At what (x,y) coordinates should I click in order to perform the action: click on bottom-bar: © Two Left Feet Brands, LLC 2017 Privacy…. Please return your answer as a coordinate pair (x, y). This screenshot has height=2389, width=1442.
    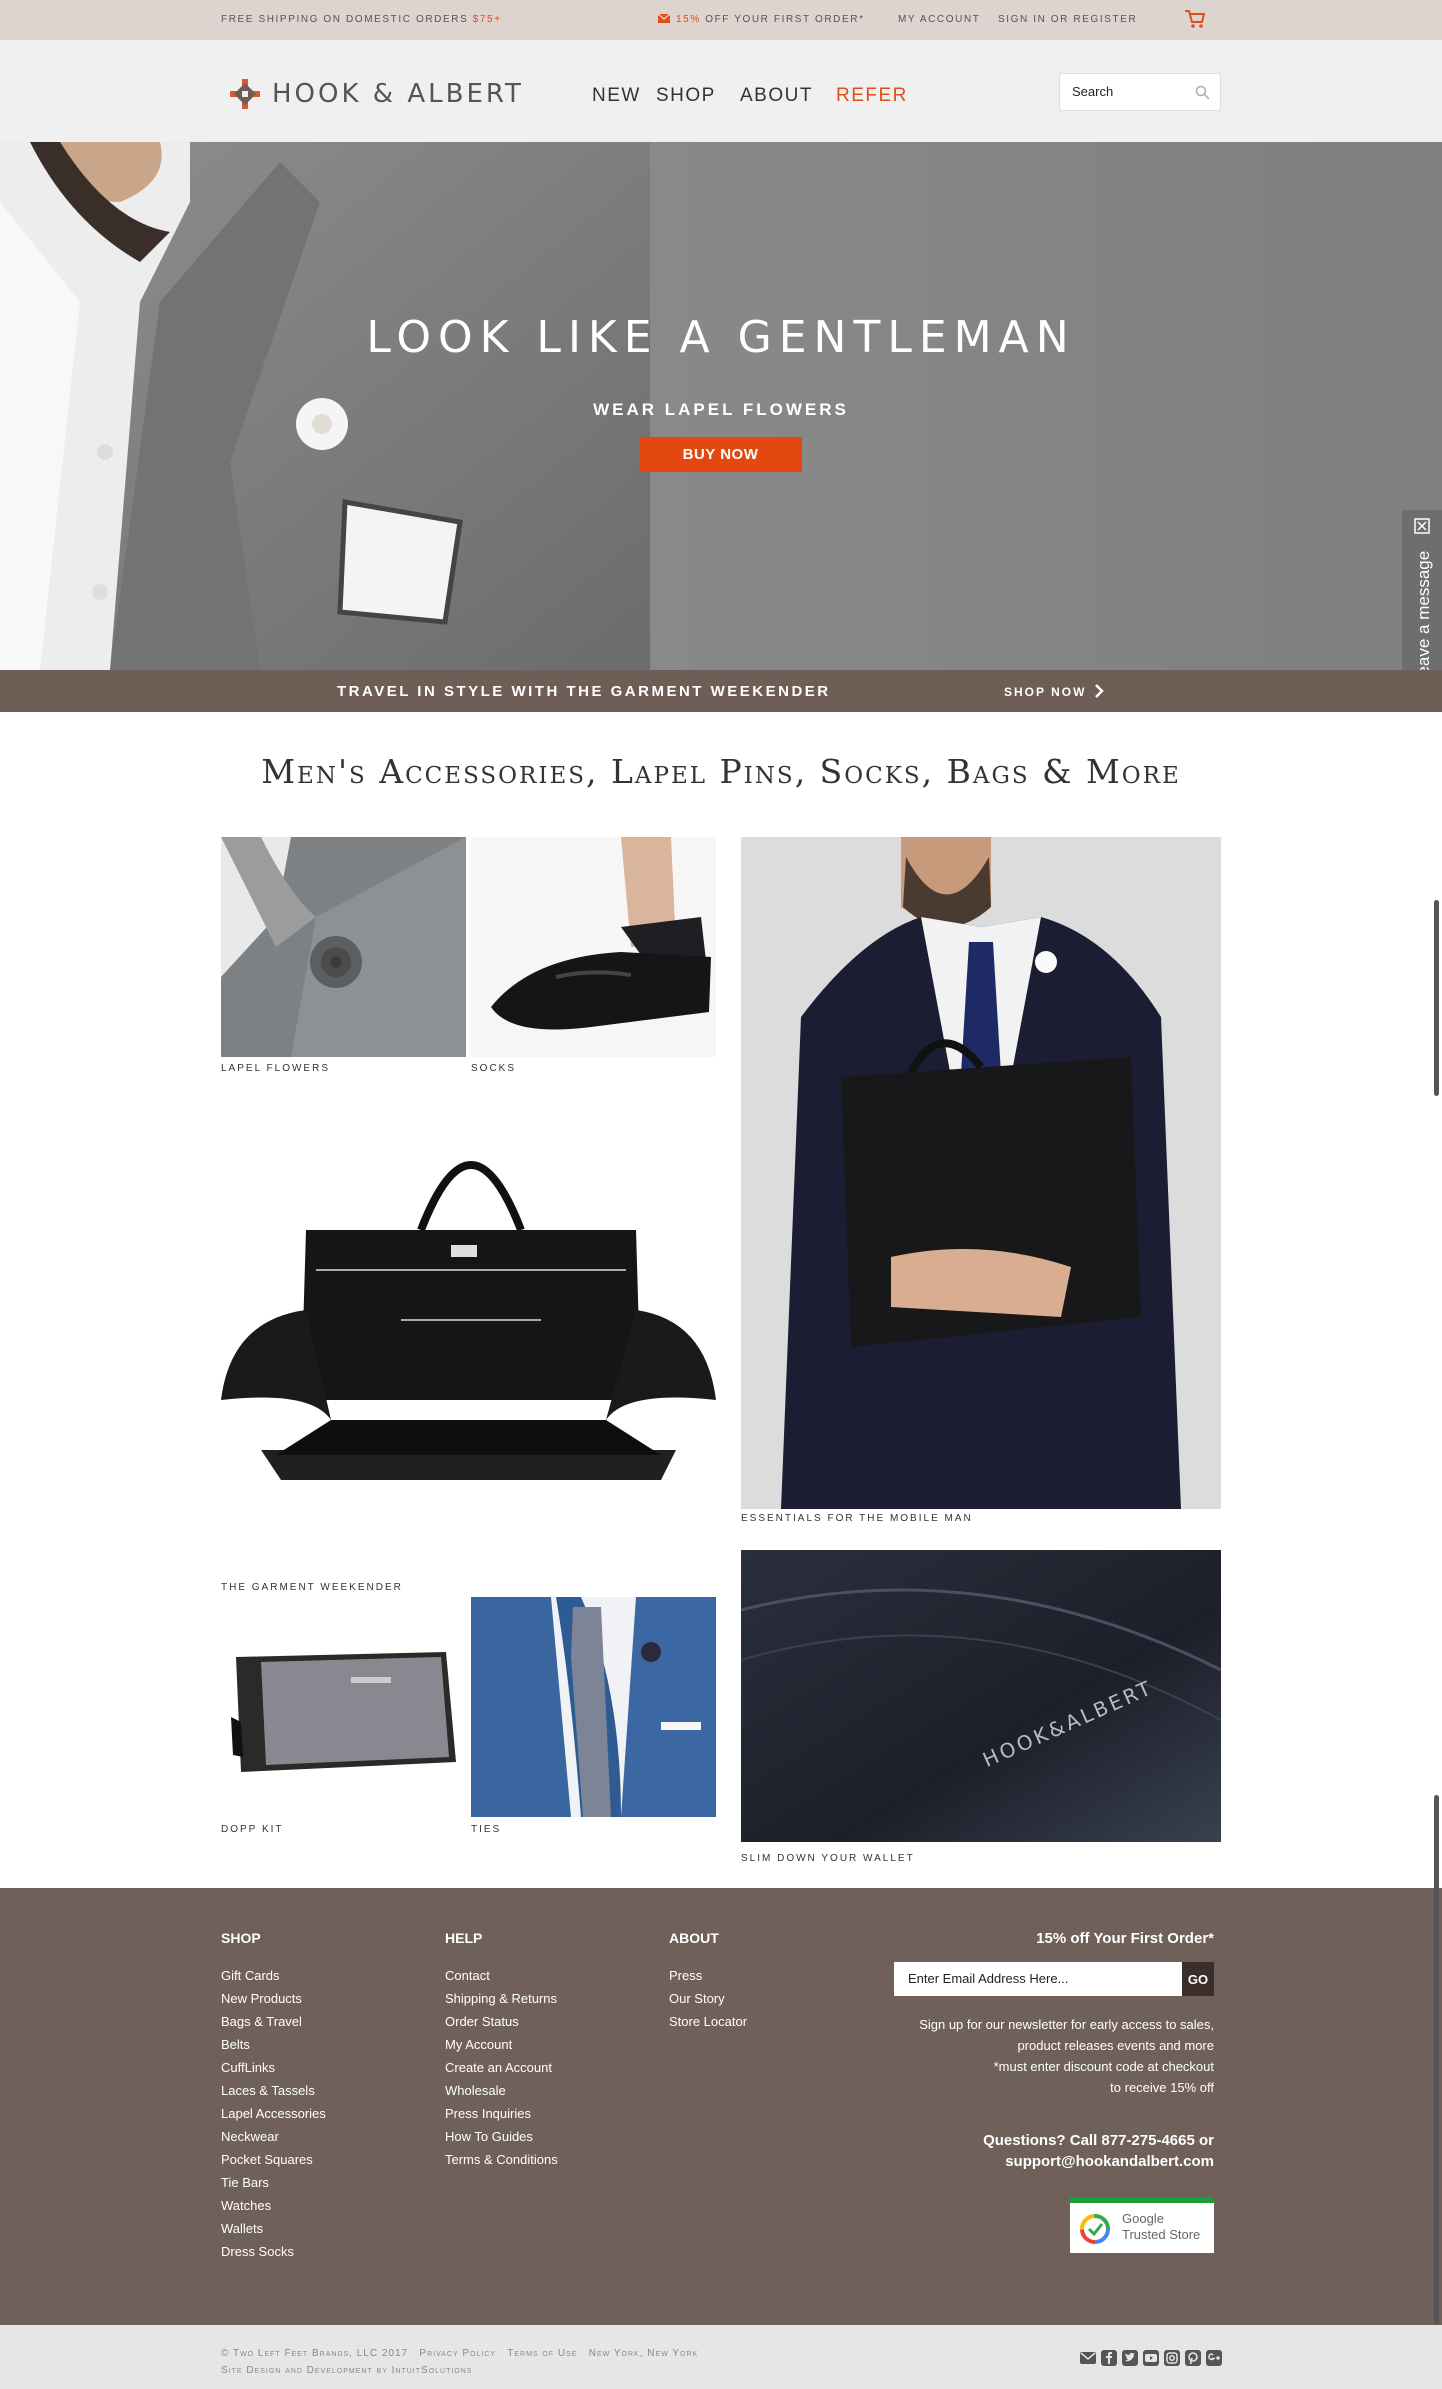
    Looking at the image, I should click on (721, 2357).